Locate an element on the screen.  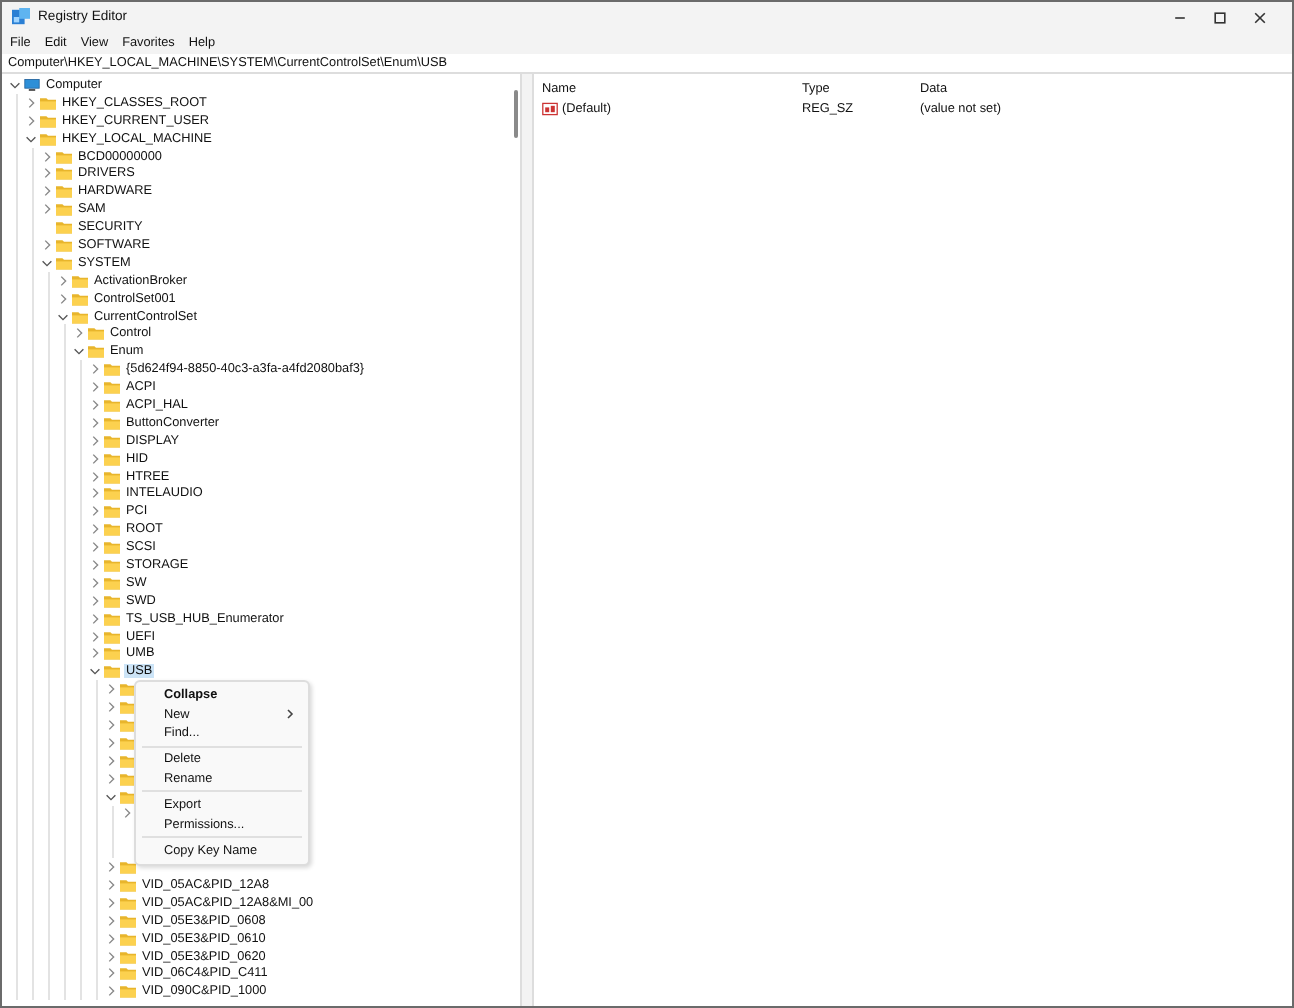
registry-icon is located at coordinates (21, 17).